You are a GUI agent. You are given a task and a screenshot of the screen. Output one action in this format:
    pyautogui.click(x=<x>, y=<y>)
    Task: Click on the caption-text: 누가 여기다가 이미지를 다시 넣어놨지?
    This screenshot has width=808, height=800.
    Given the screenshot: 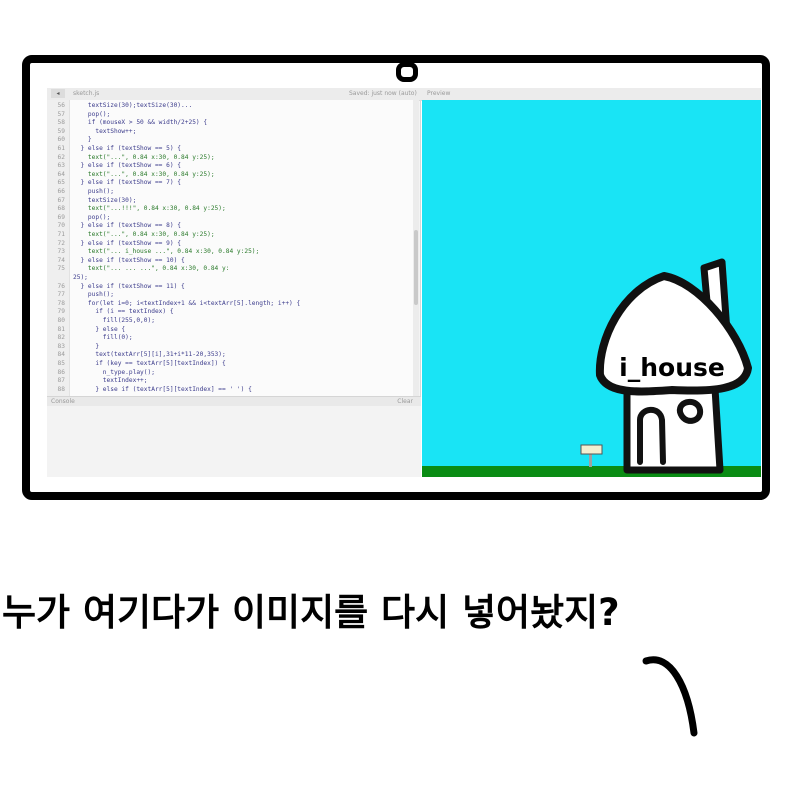 What is the action you would take?
    pyautogui.click(x=311, y=612)
    